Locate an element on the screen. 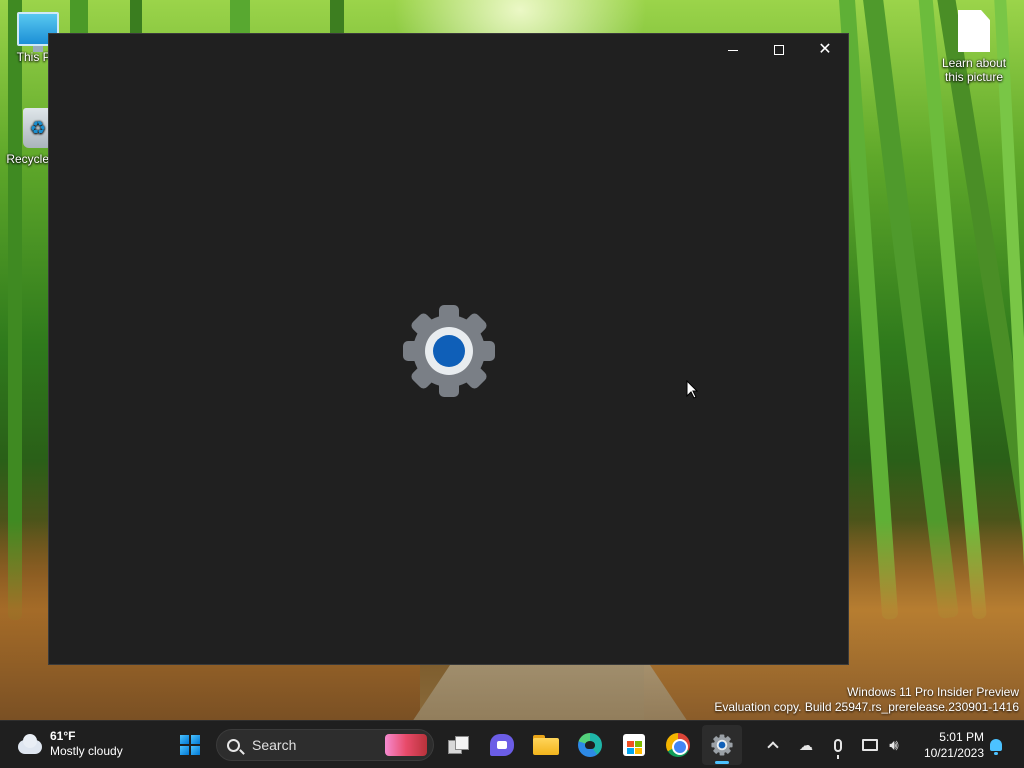  clock-time: 5:01 PM is located at coordinates (961, 737).